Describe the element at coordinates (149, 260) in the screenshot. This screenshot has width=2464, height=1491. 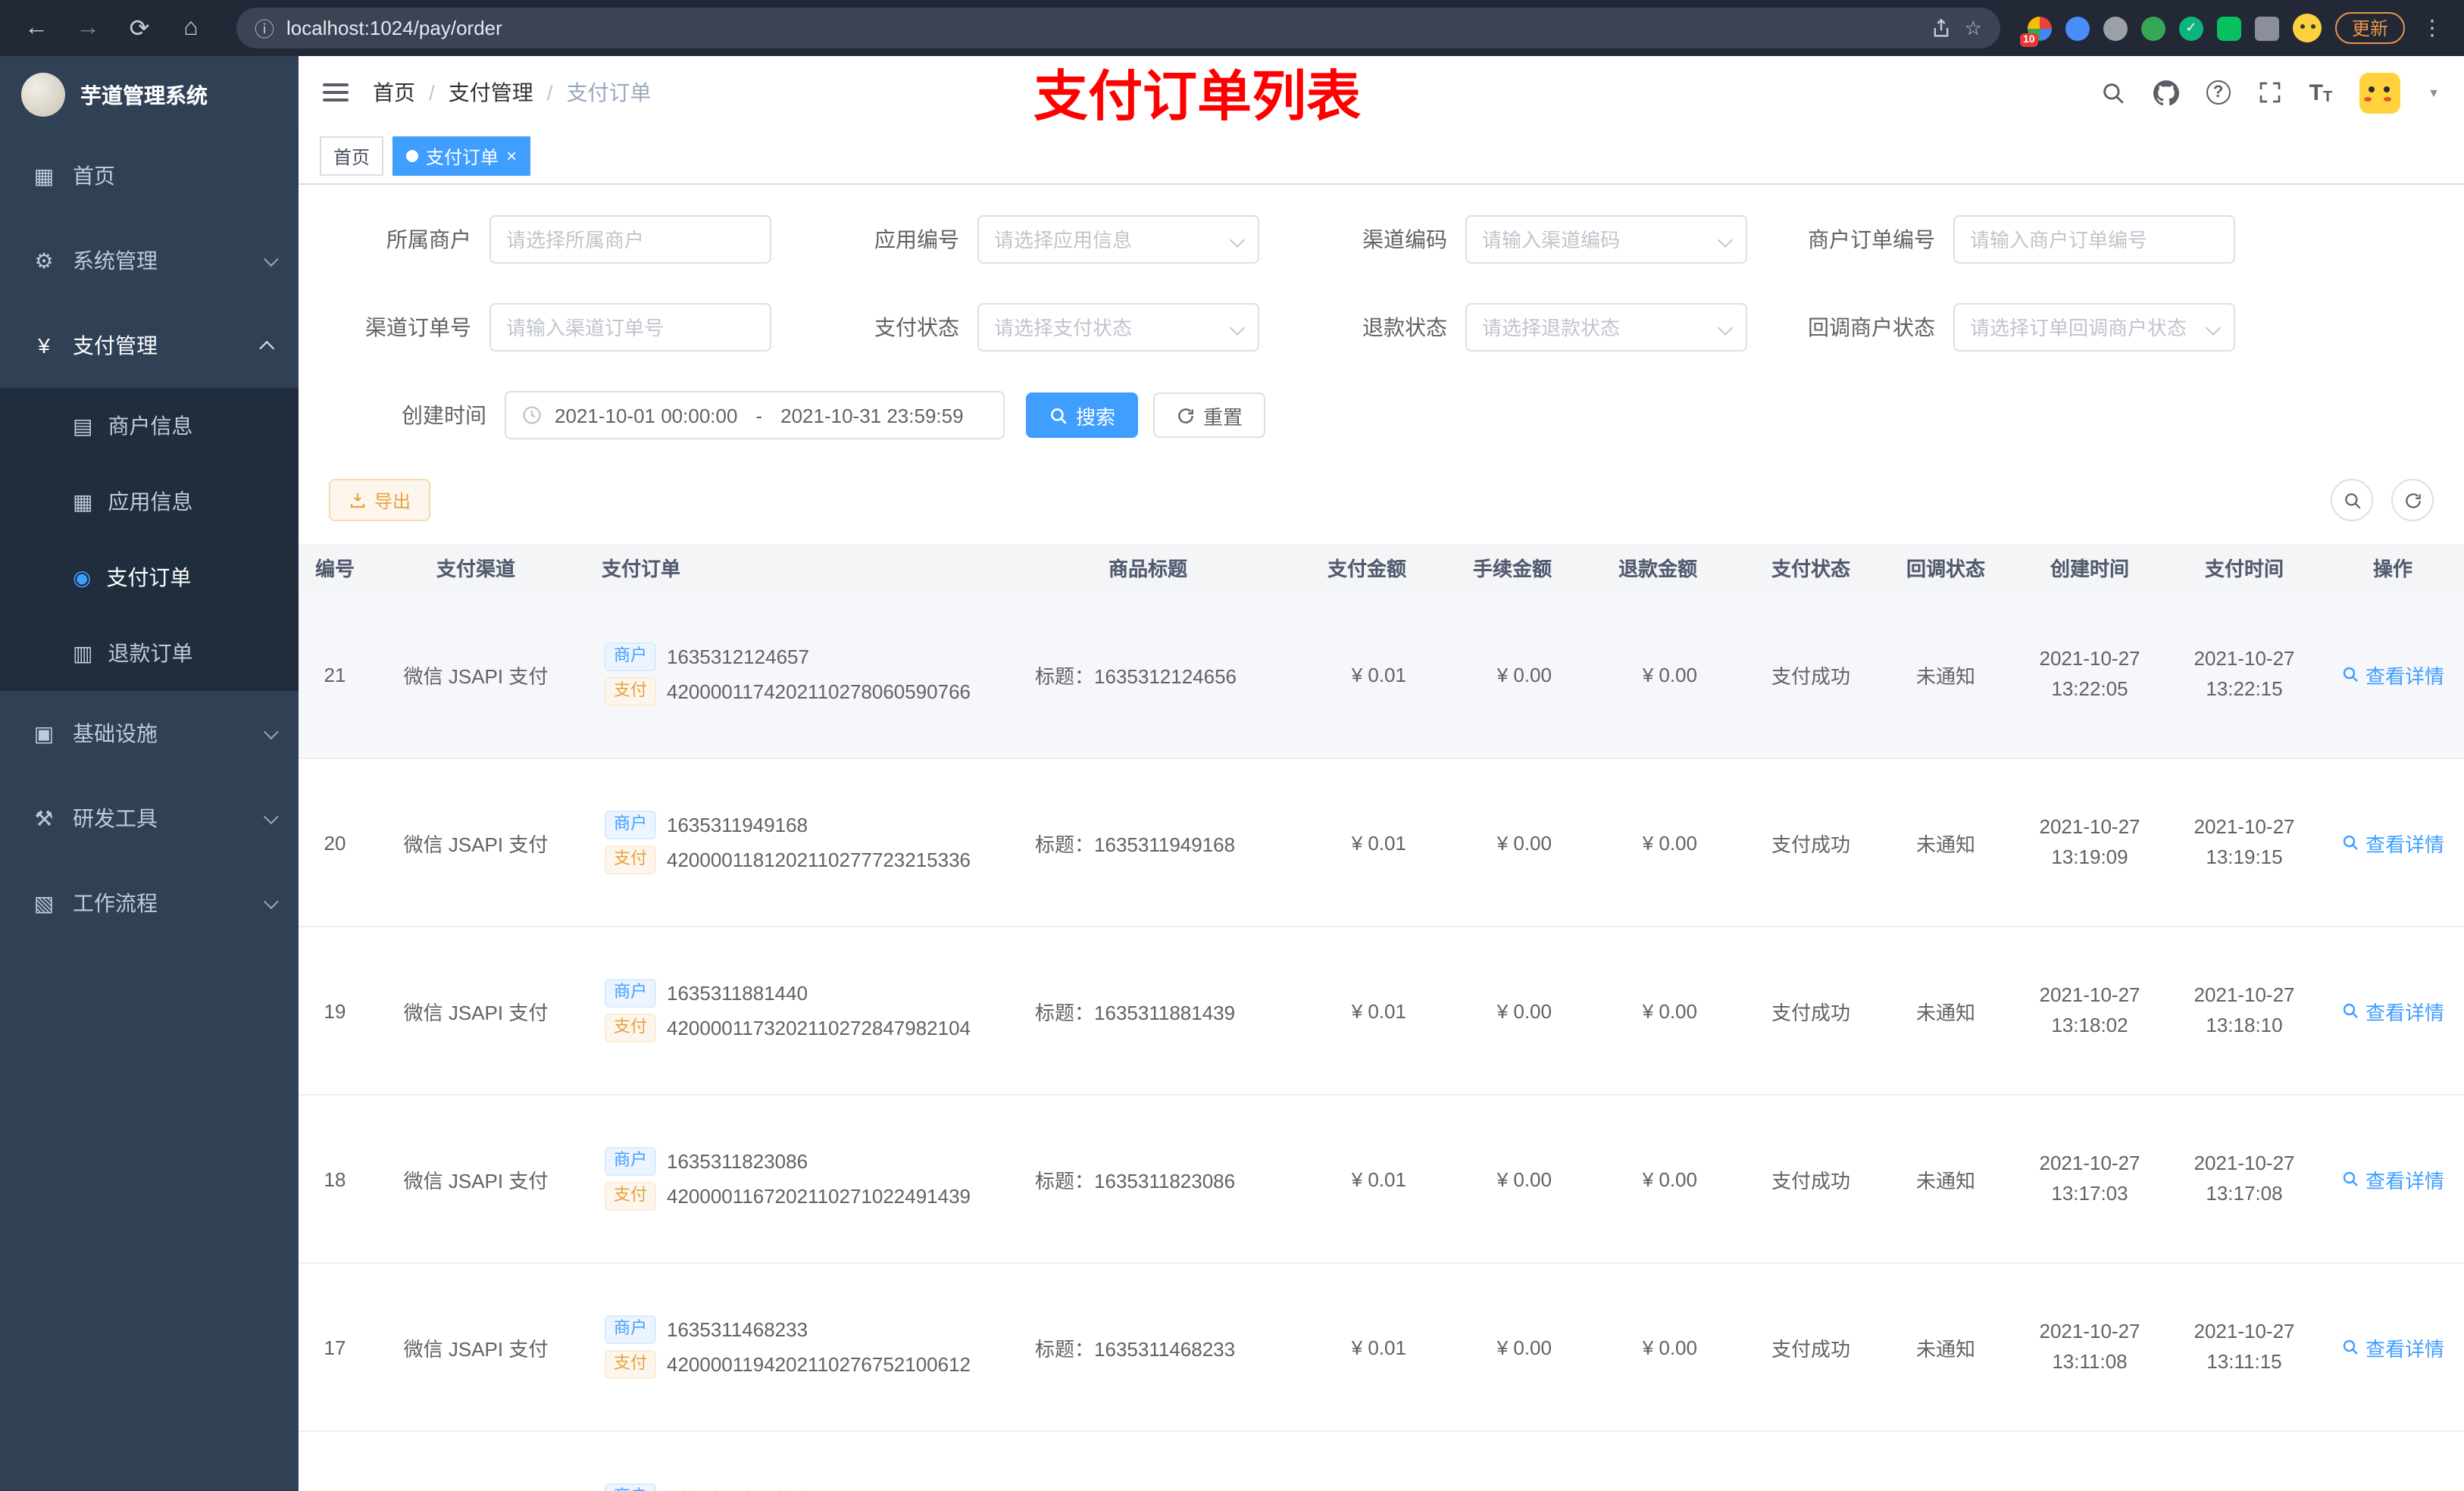
I see `sidebar-item-system: ⚙ 系统管理` at that location.